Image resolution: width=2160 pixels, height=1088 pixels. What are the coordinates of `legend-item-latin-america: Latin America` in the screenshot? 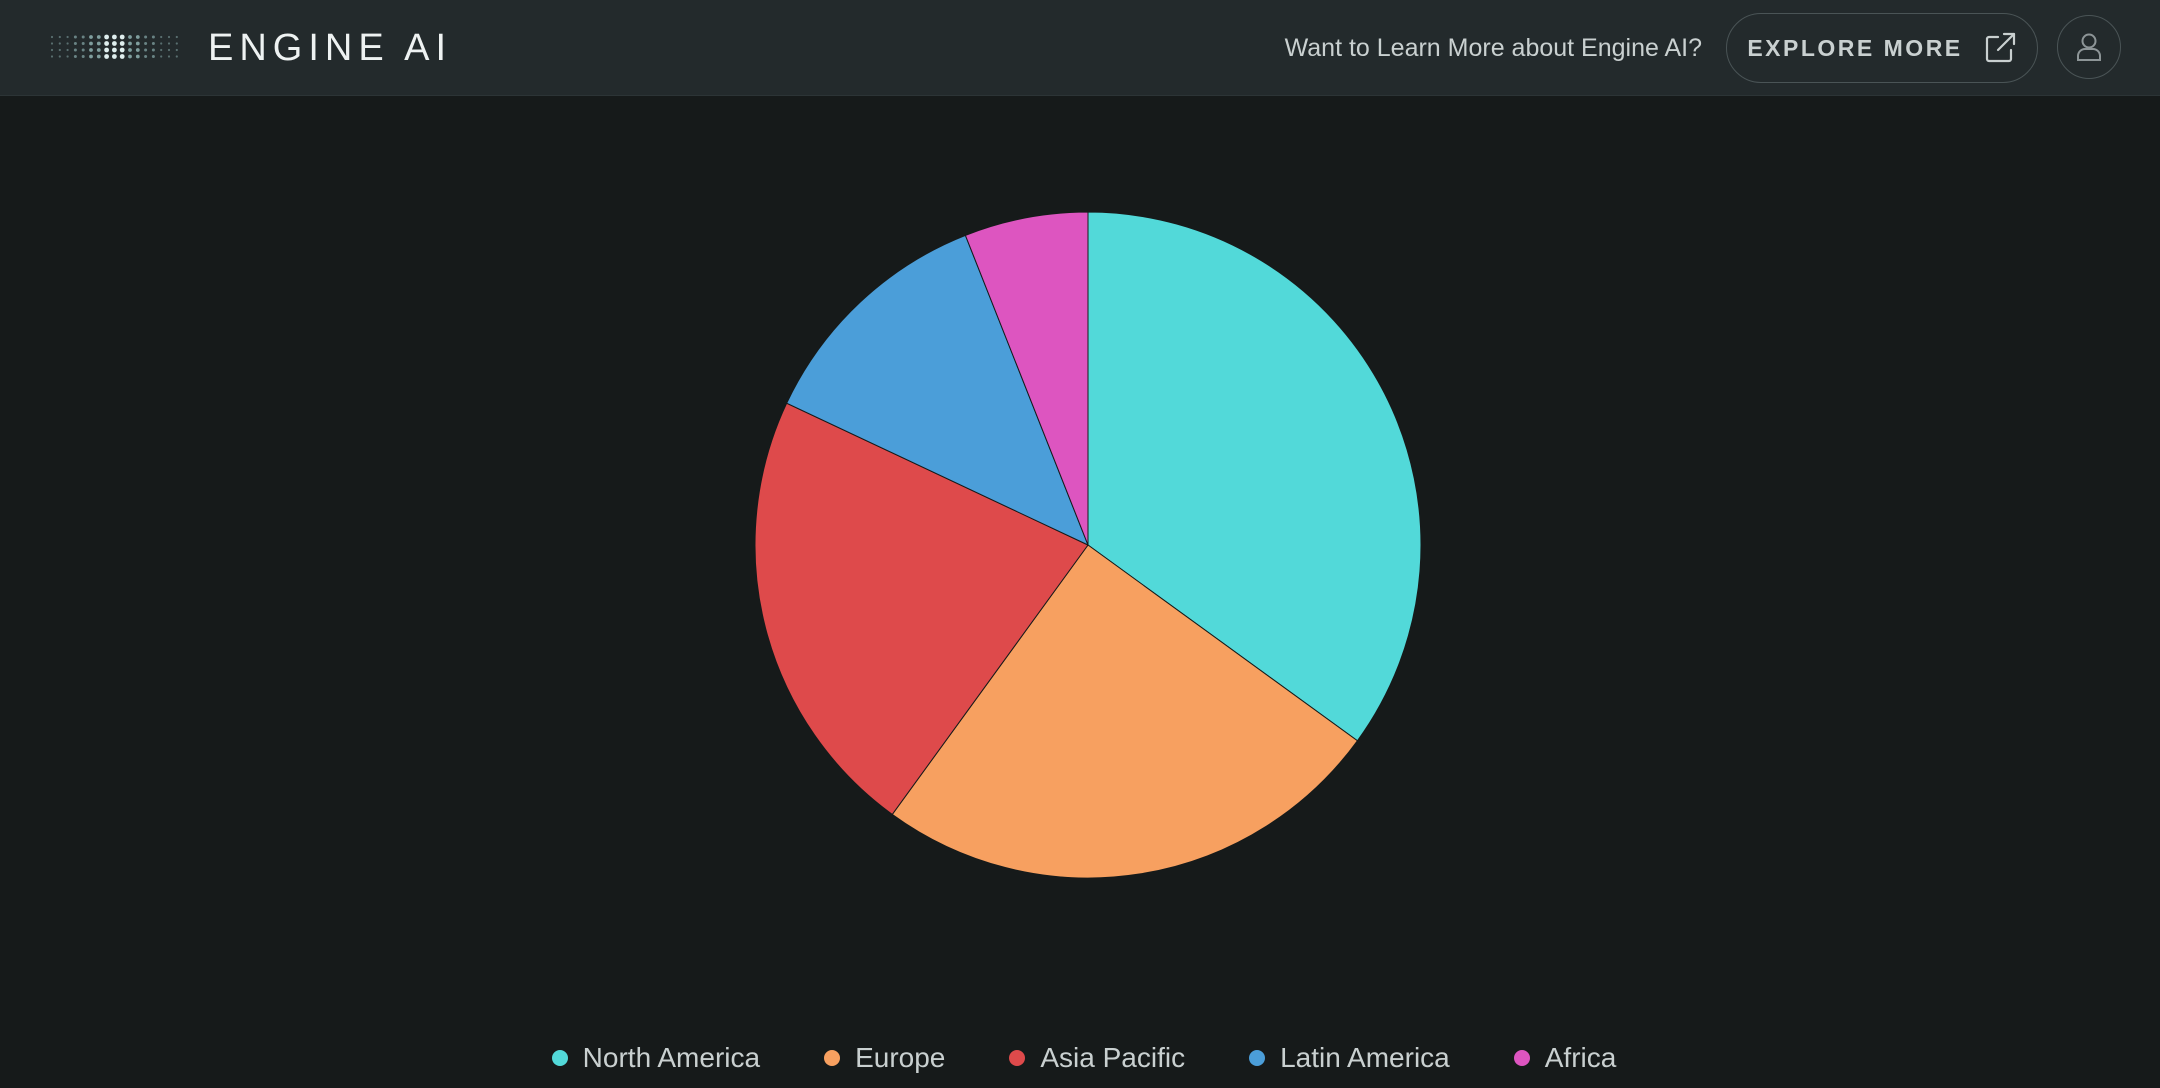 It's located at (1349, 1058).